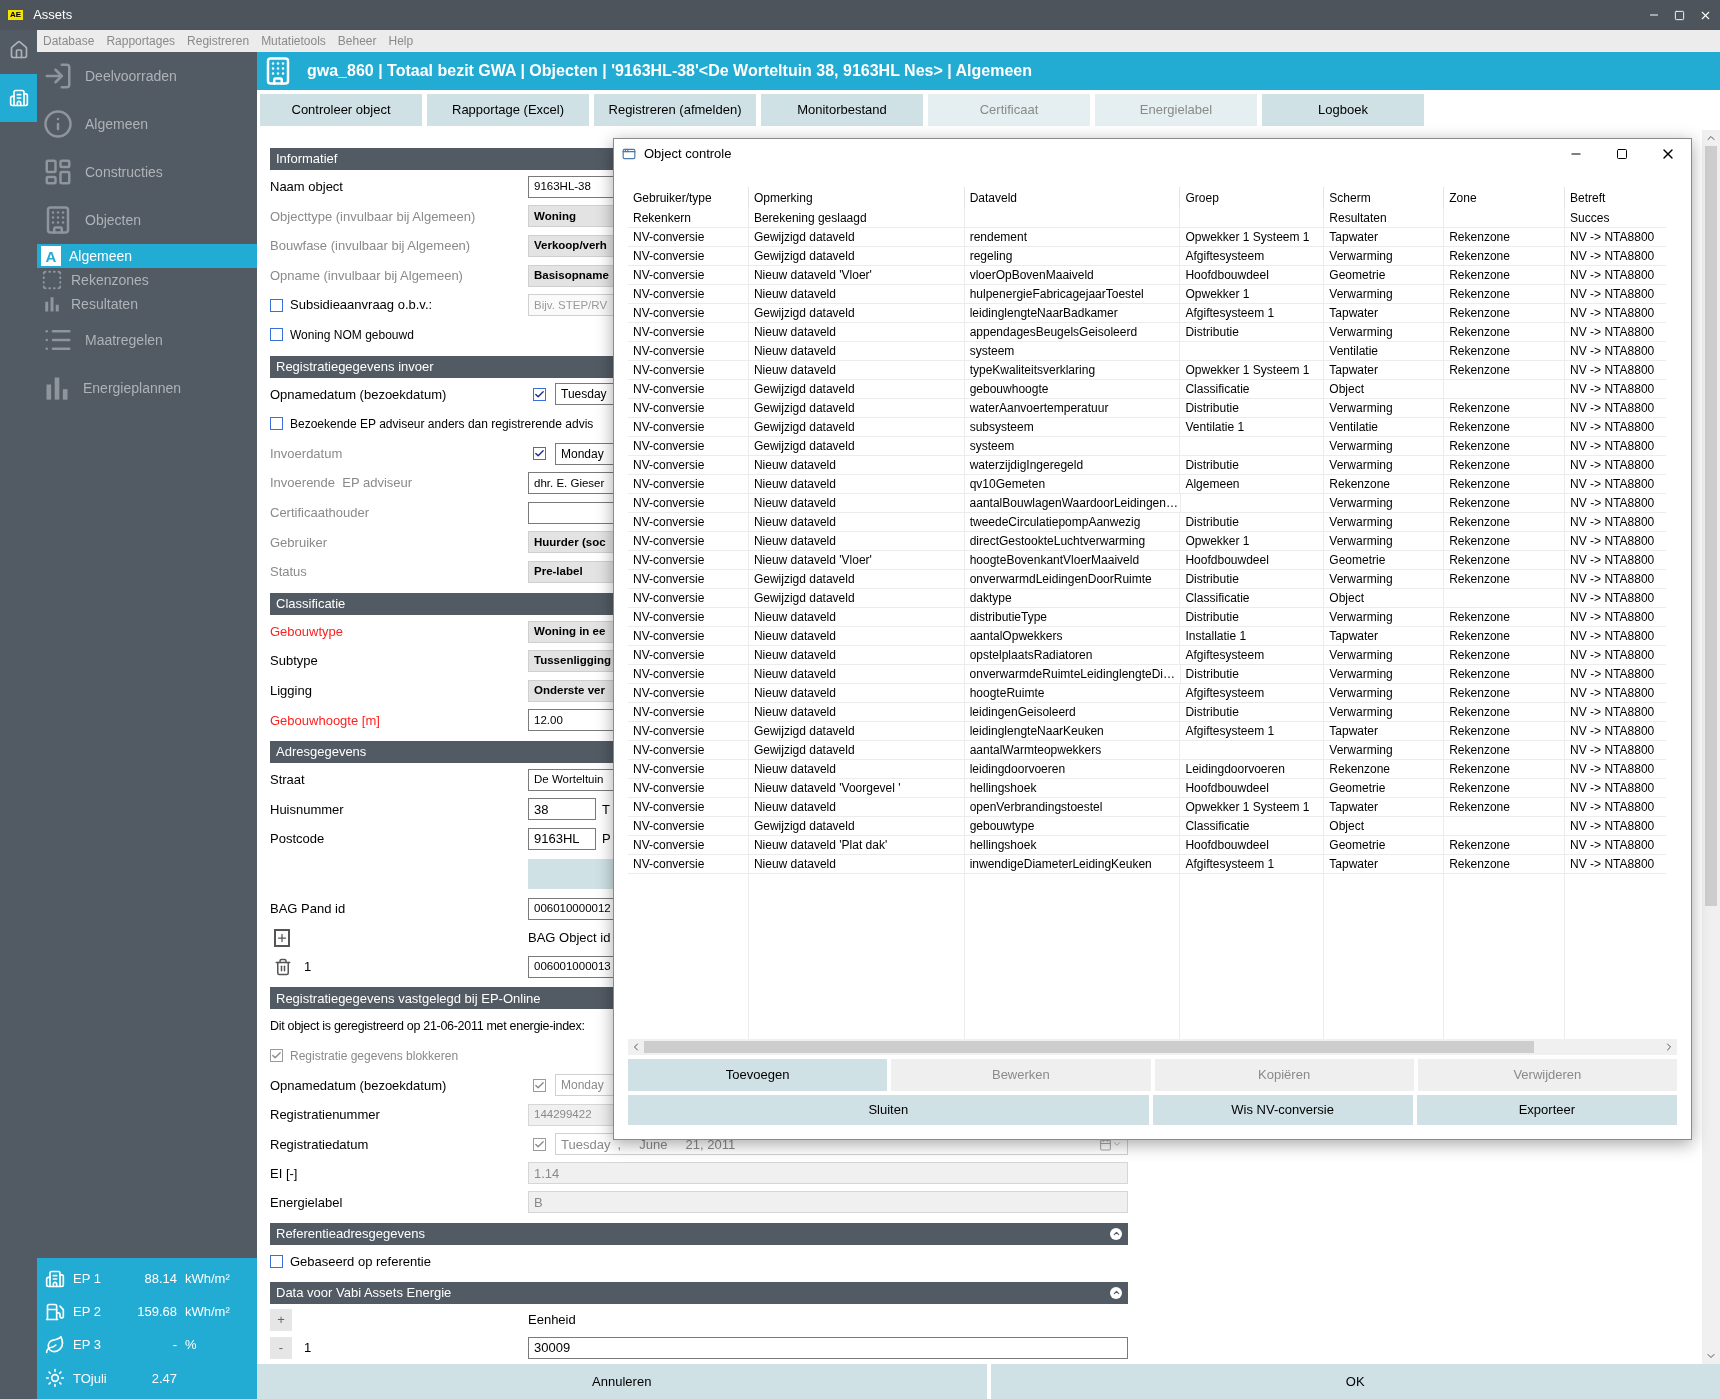  Describe the element at coordinates (341, 110) in the screenshot. I see `toolbar-button: Controleer object` at that location.